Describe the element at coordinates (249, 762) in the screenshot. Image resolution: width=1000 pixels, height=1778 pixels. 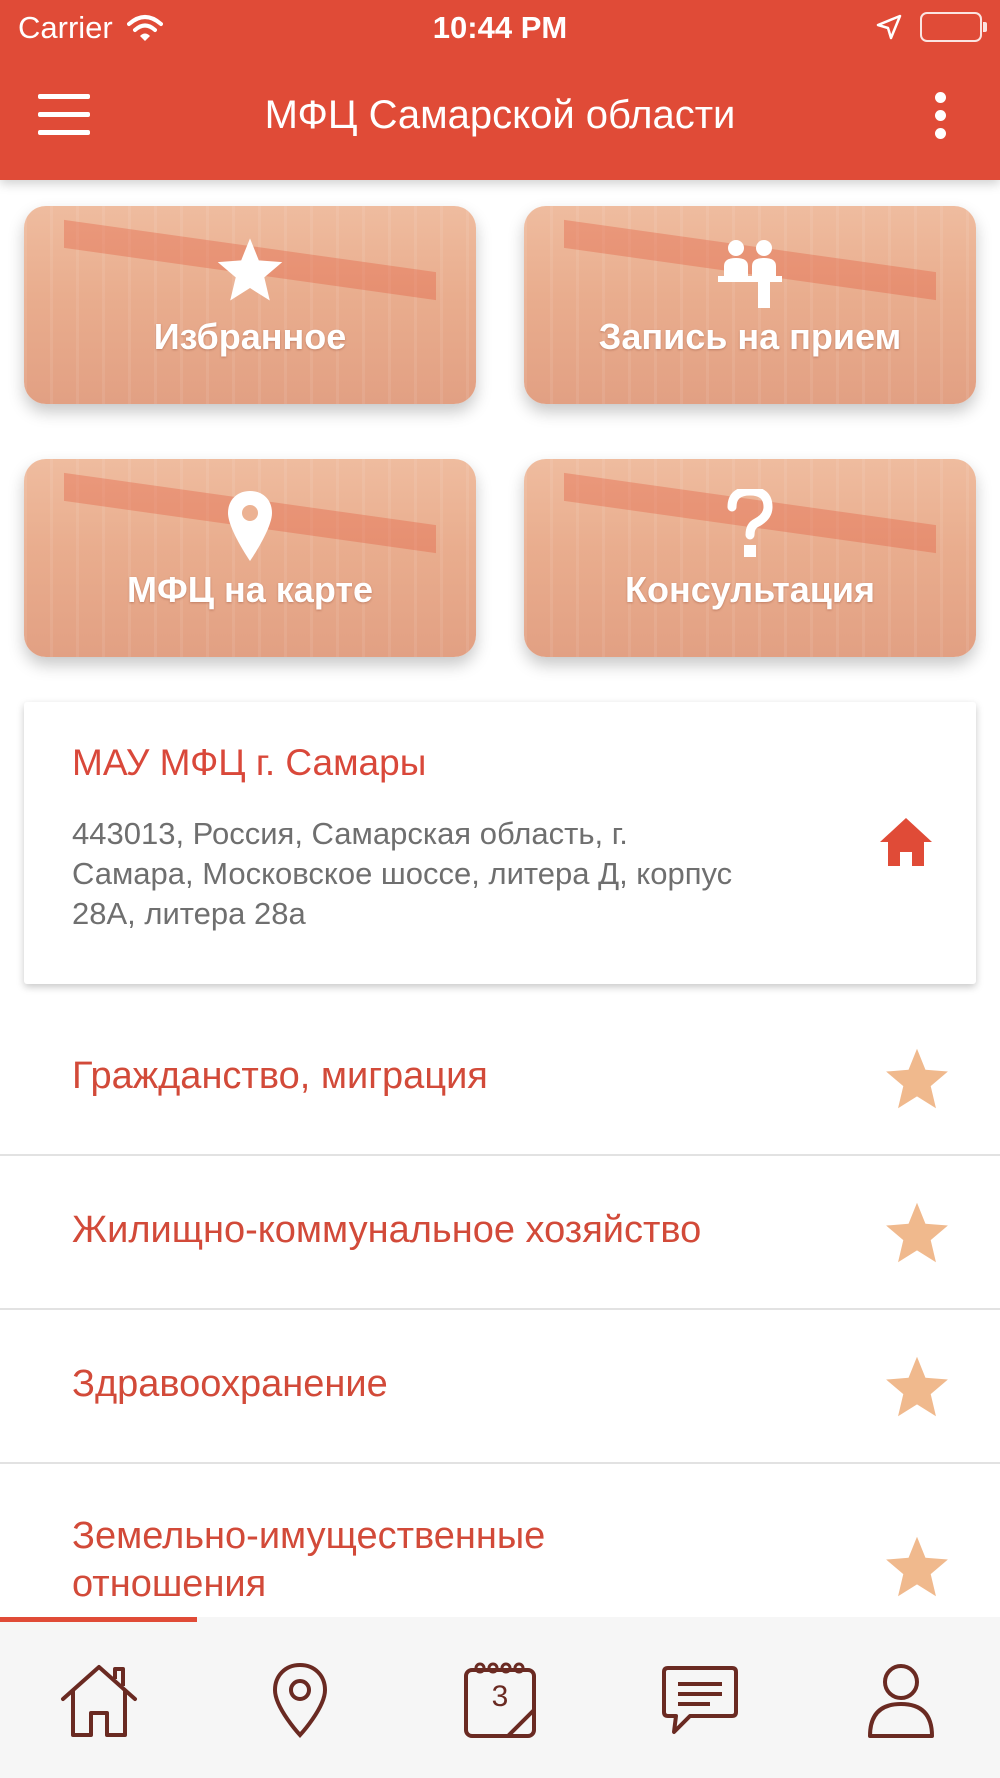
I see `office-name: МАУ МФЦ г. Самары` at that location.